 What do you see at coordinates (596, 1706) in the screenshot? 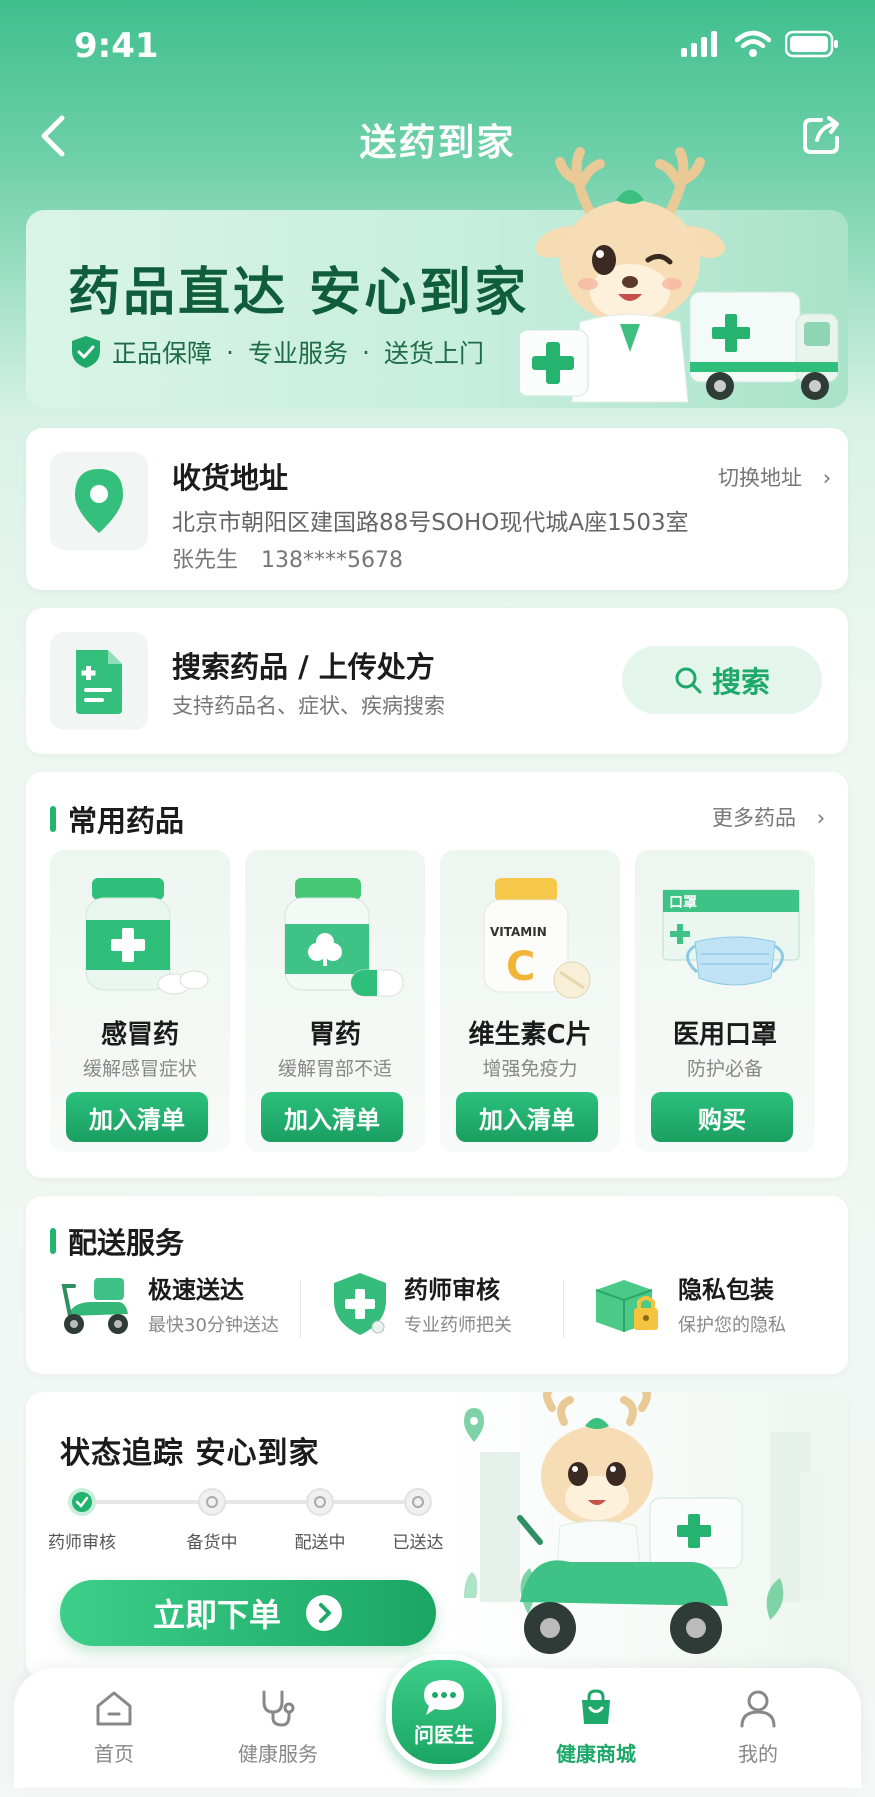
I see `shopping-bag-icon` at bounding box center [596, 1706].